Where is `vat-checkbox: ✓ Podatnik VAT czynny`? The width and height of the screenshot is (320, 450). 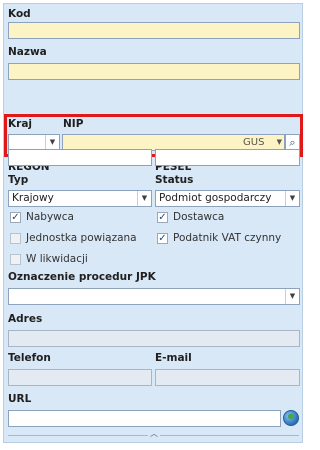 vat-checkbox: ✓ Podatnik VAT czynny is located at coordinates (219, 238).